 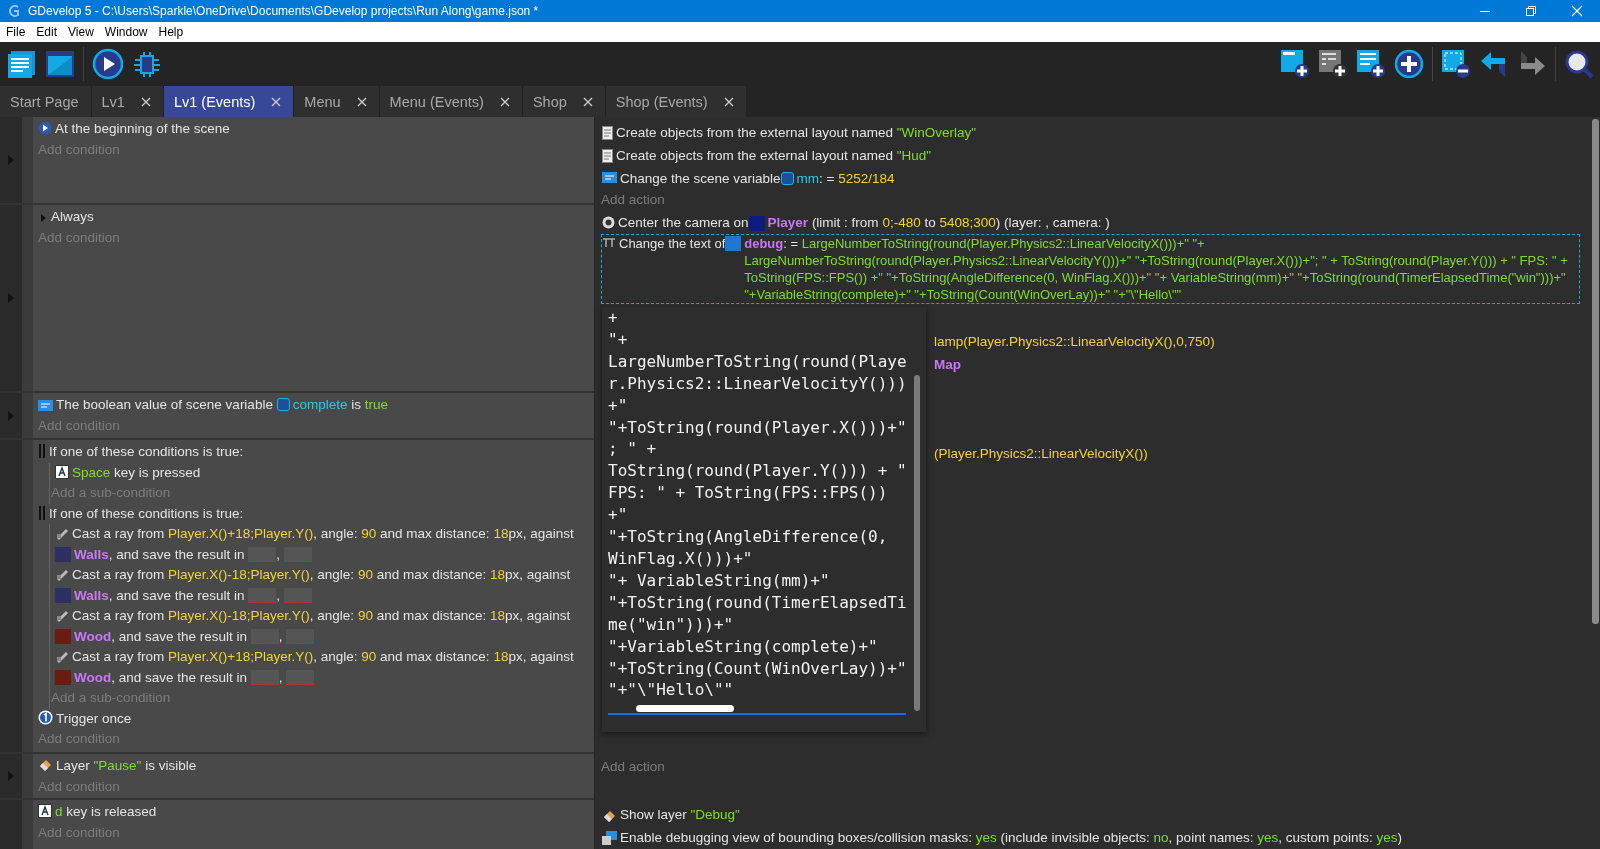 I want to click on action-text: Show layer "Debug", so click(x=680, y=814).